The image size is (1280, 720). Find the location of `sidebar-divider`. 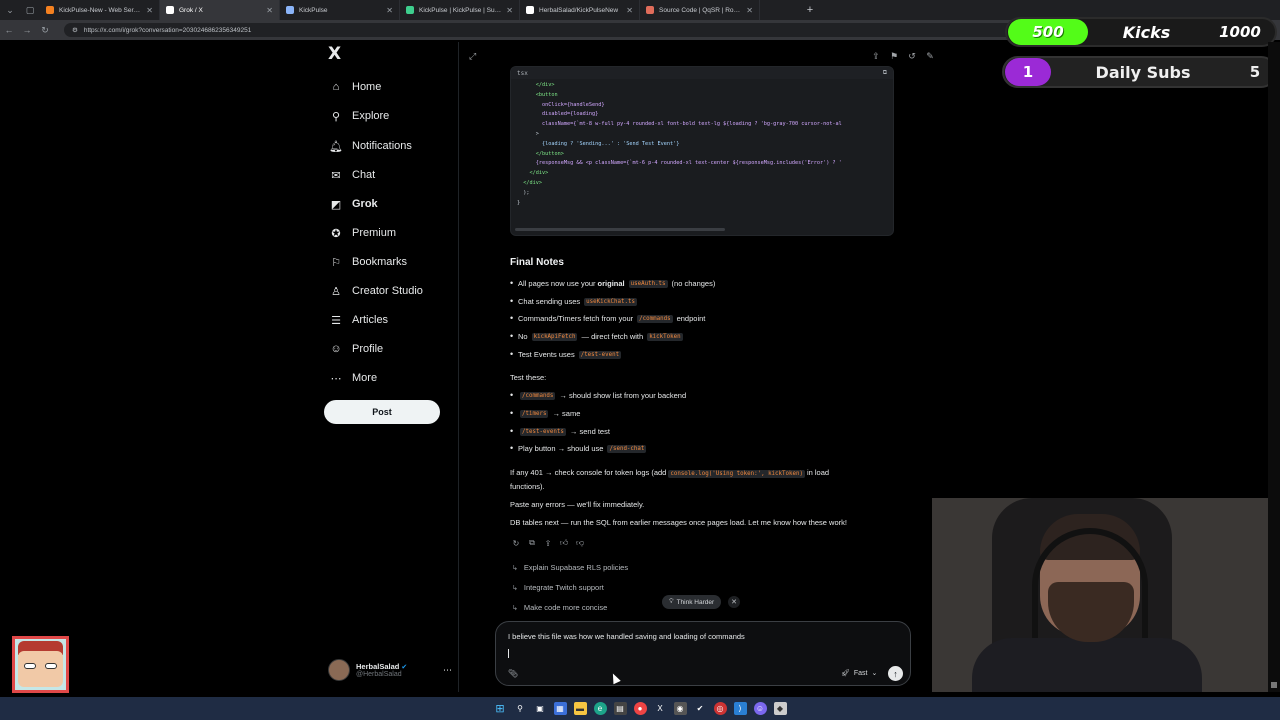

sidebar-divider is located at coordinates (458, 367).